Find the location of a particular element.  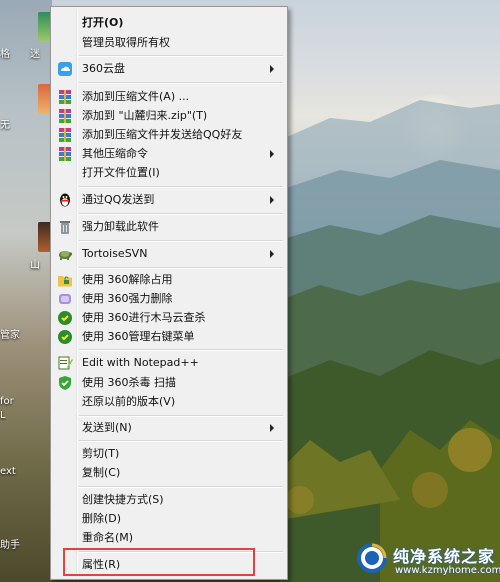

watermark-title: 纯净系统之家 is located at coordinates (444, 556).